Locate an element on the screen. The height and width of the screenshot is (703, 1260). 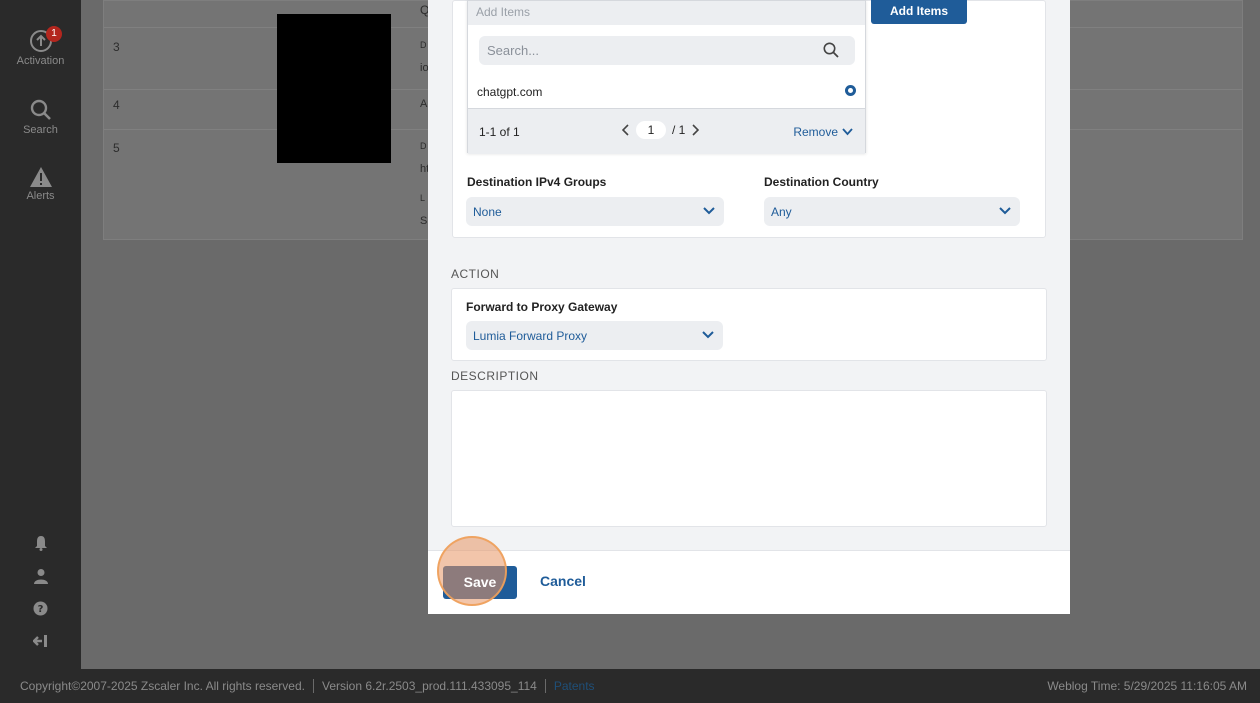
table-fragment: L is located at coordinates (423, 198).